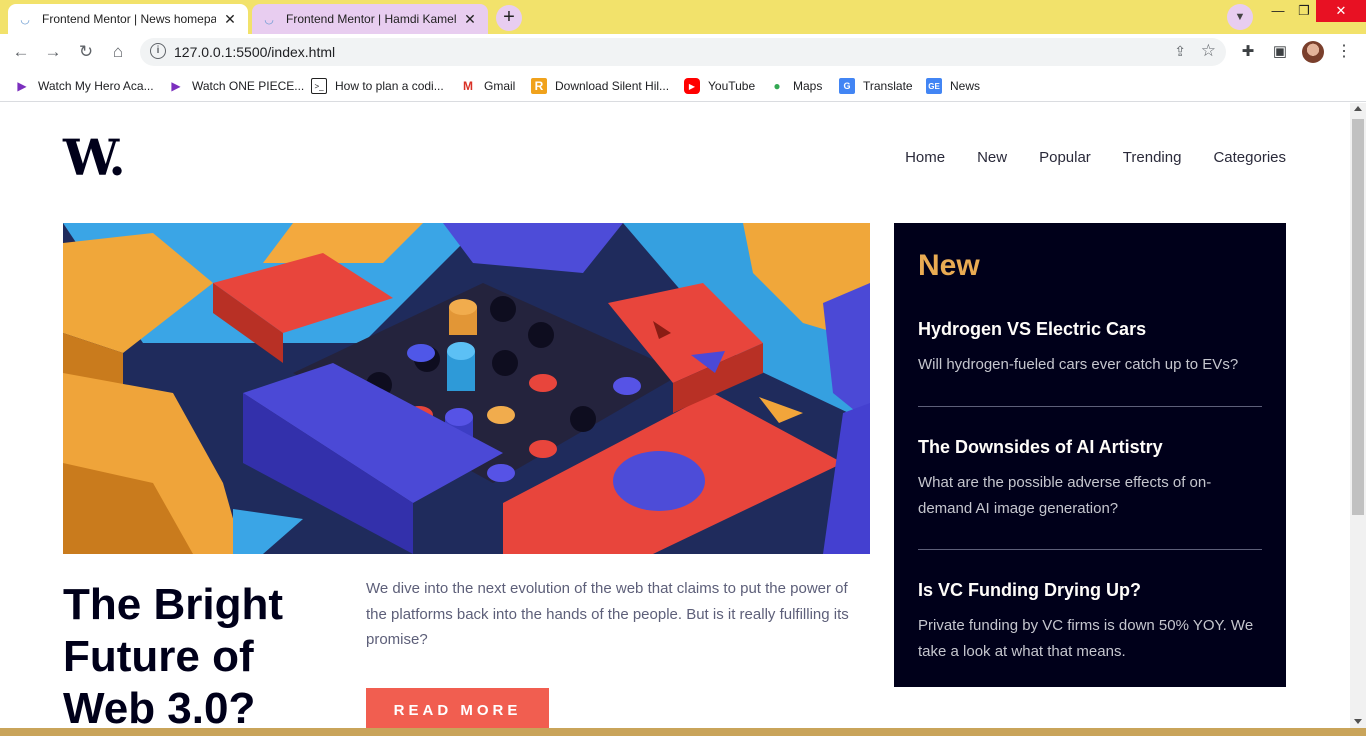 The height and width of the screenshot is (736, 1366). Describe the element at coordinates (1090, 447) in the screenshot. I see `new-article-title: The Downsides of AI Artistry` at that location.